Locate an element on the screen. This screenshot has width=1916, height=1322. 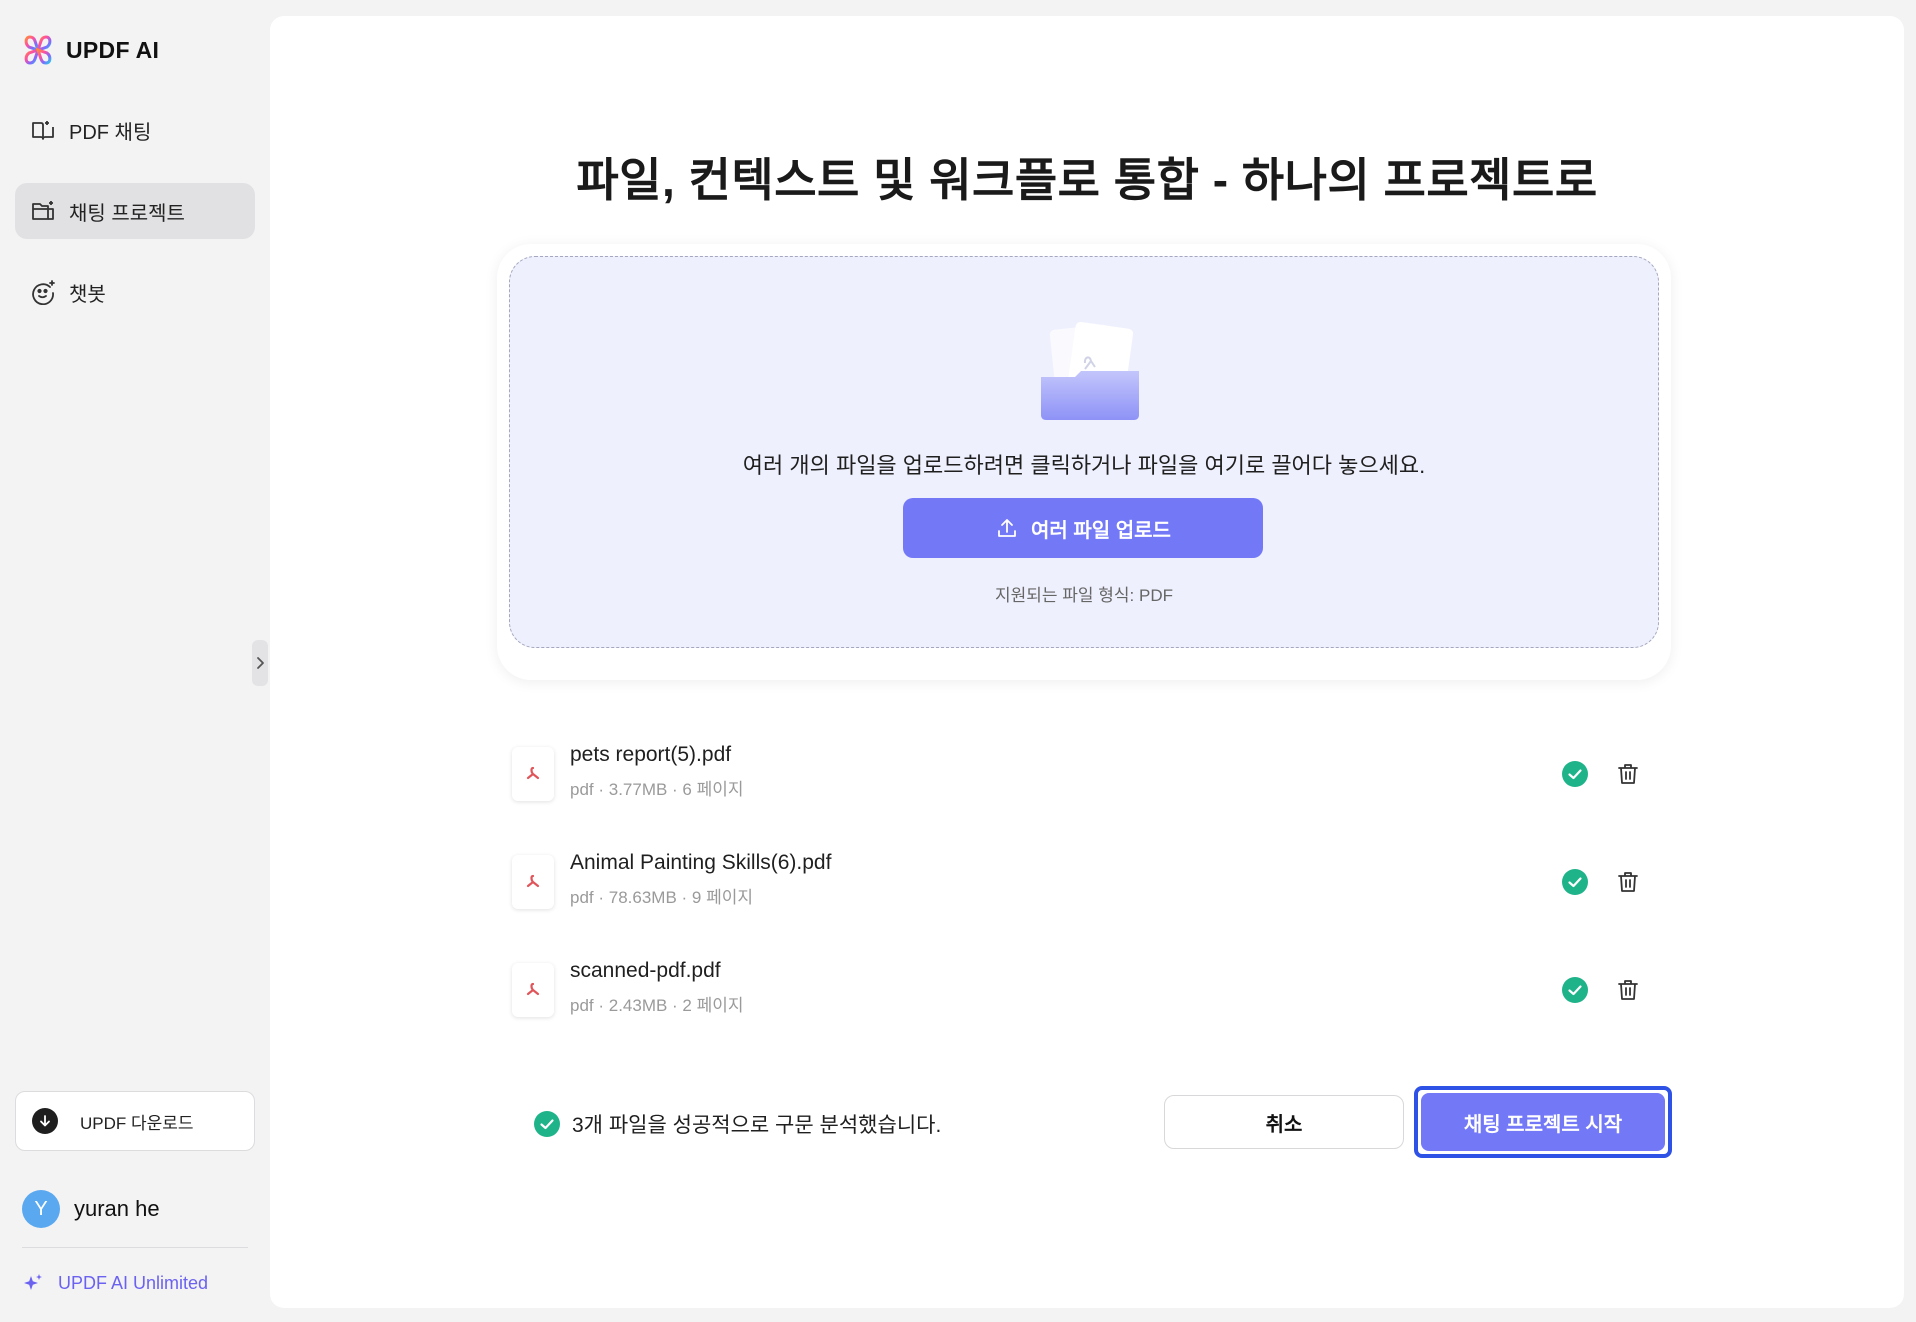
book-icon is located at coordinates (43, 130).